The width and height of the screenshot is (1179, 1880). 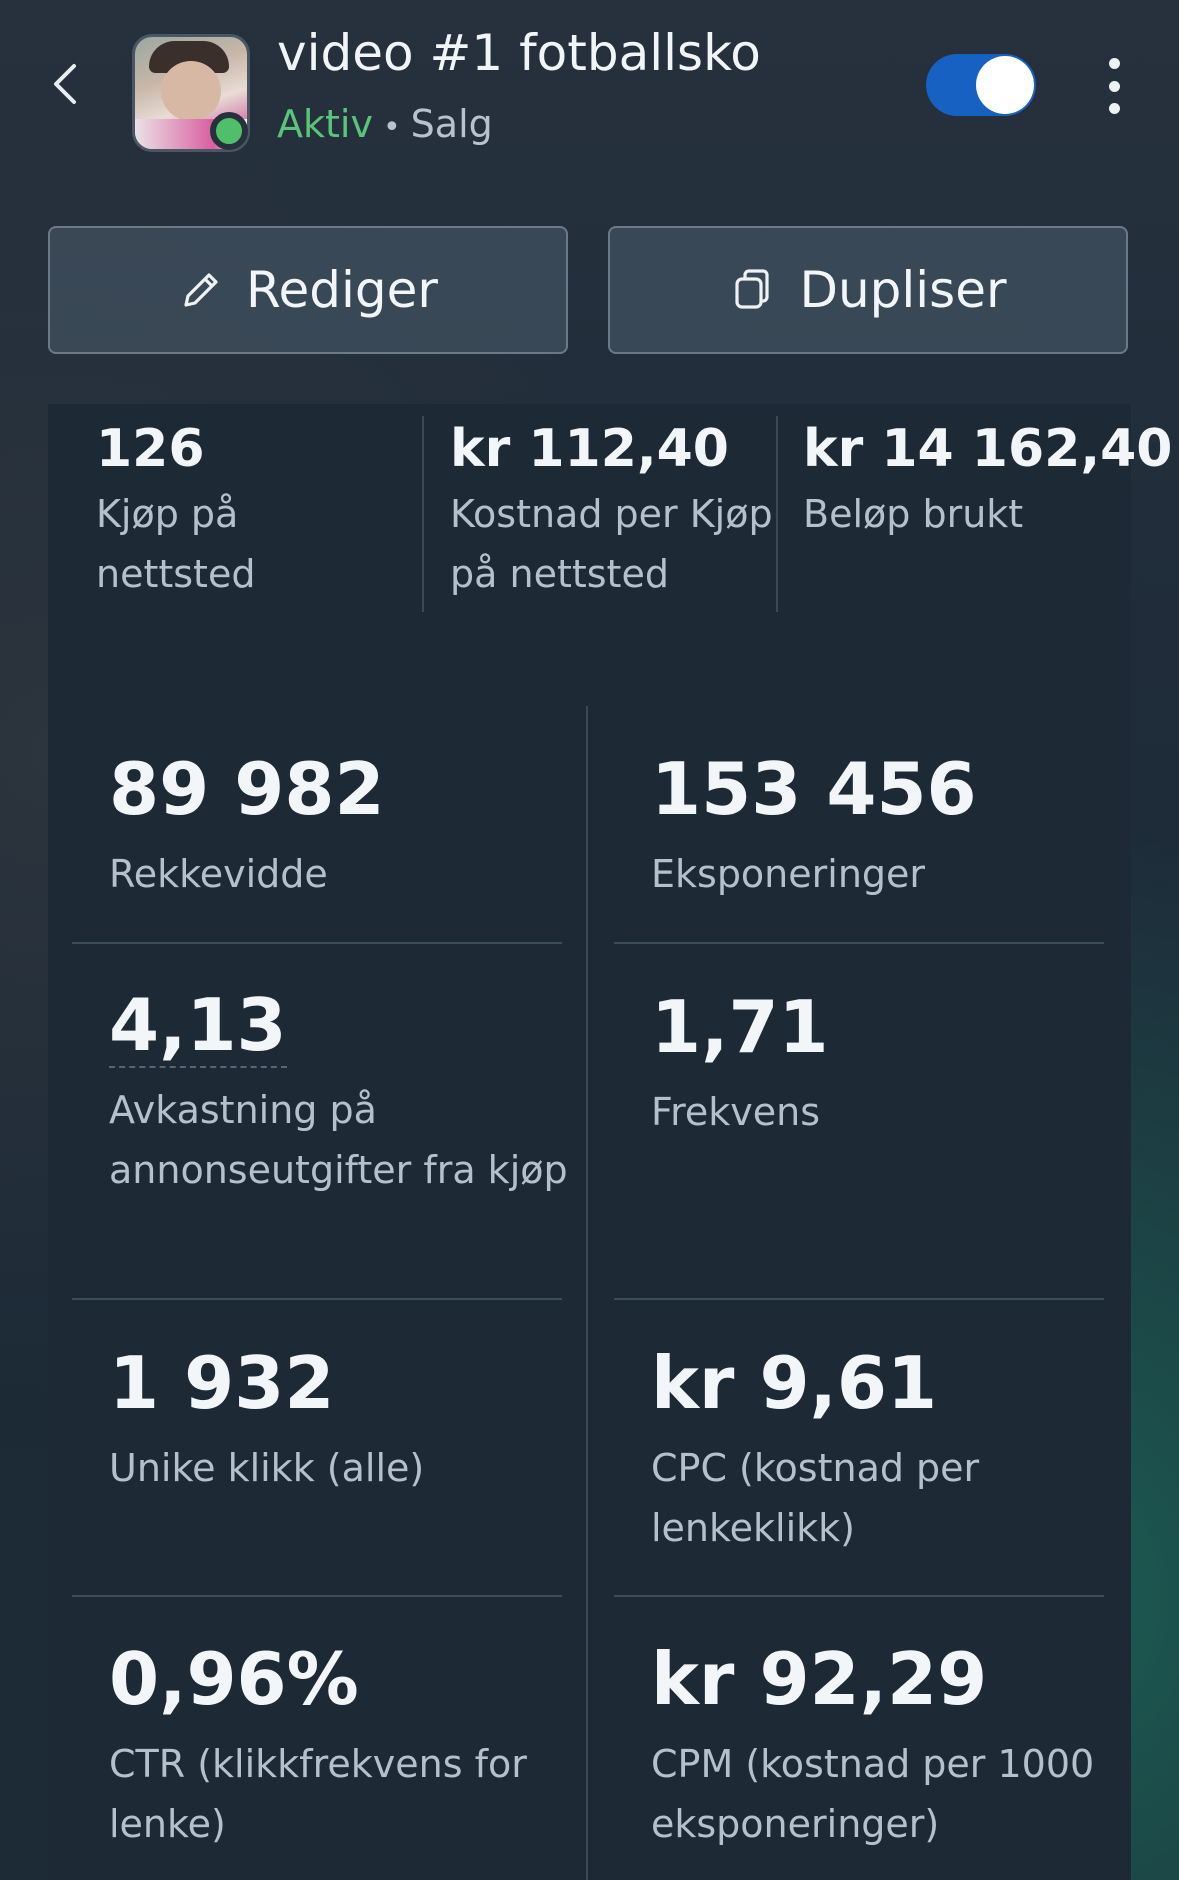 I want to click on metric-reach: 89 982 Rekkevidde, so click(x=354, y=825).